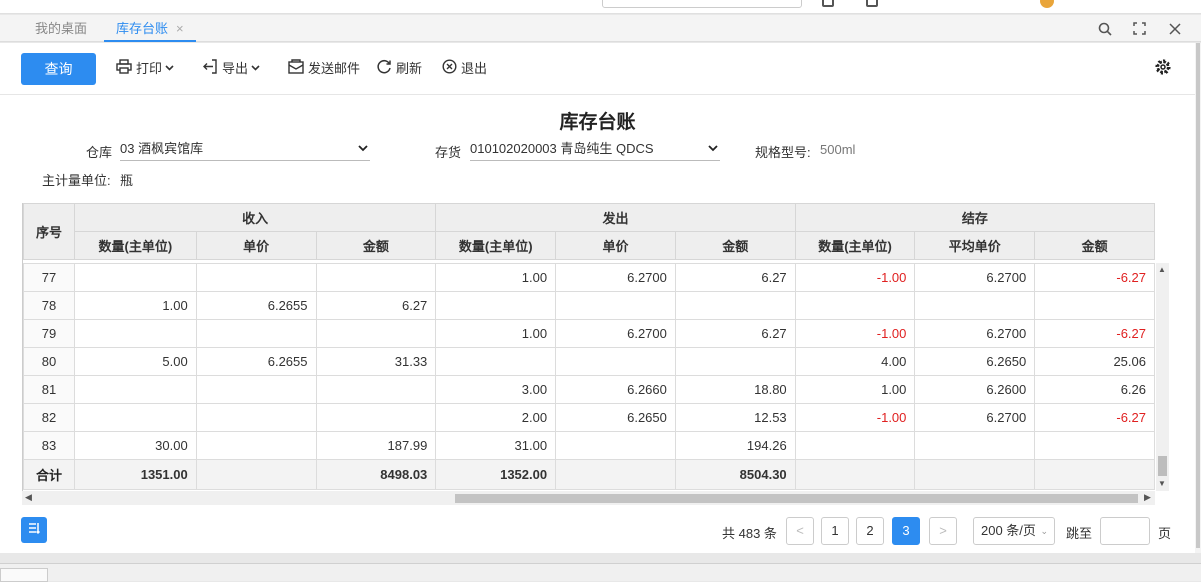  What do you see at coordinates (376, 474) in the screenshot?
I see `total-cell: 8498.03` at bounding box center [376, 474].